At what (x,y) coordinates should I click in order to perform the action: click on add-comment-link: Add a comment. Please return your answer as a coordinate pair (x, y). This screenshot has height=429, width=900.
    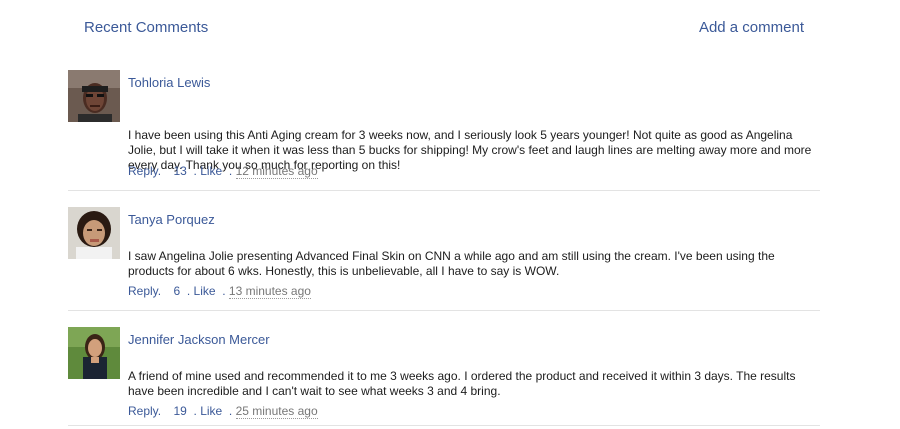
    Looking at the image, I should click on (751, 27).